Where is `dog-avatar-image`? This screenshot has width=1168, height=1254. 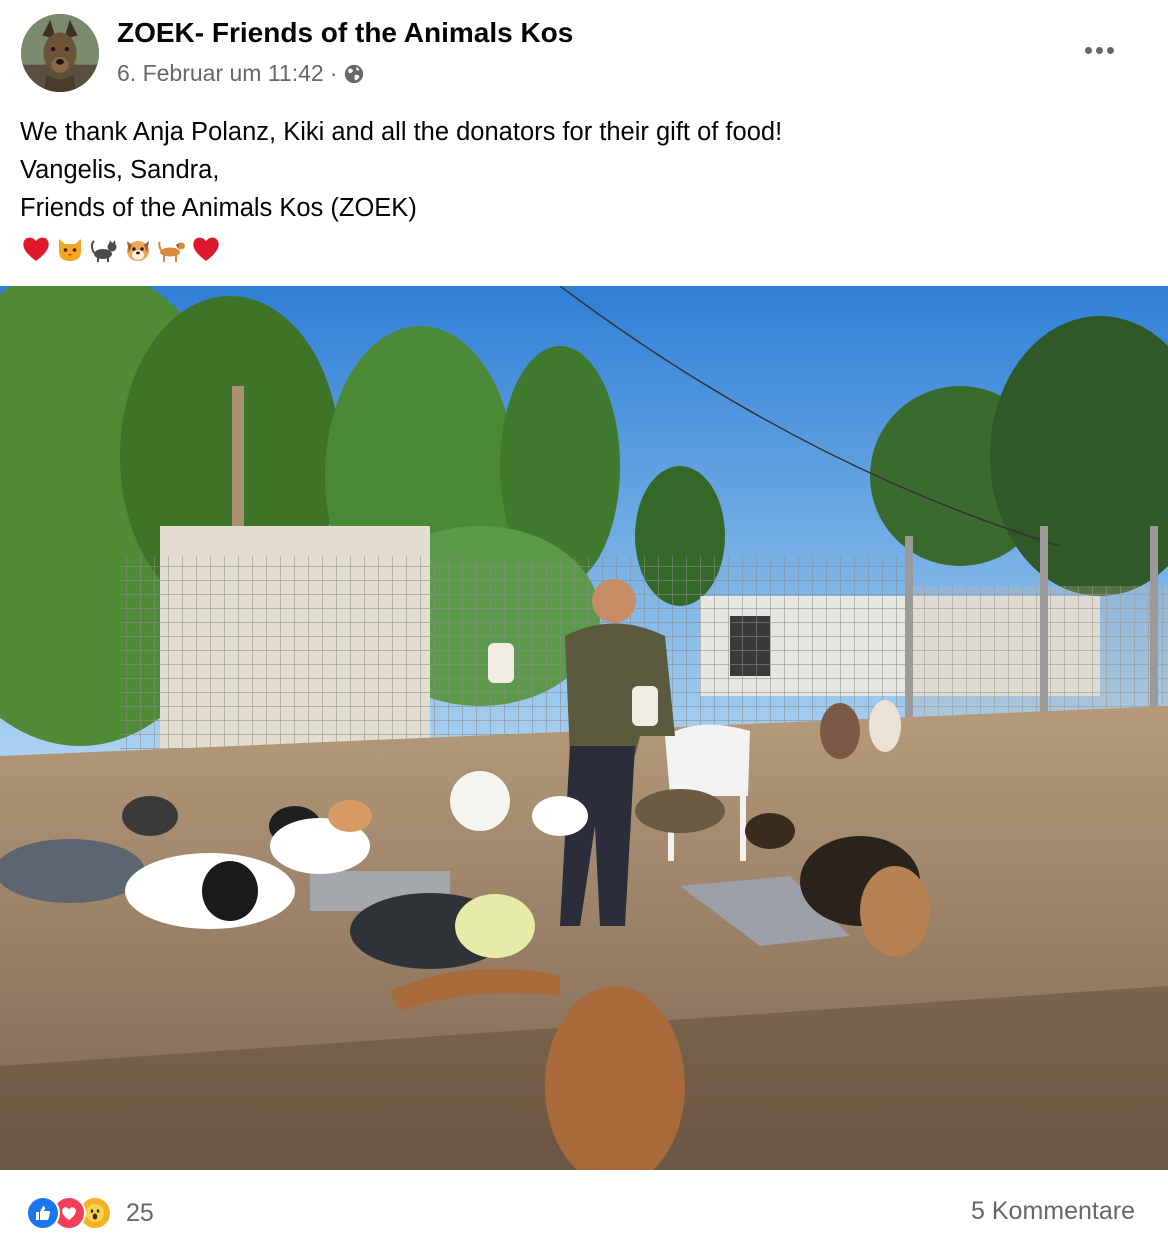
dog-avatar-image is located at coordinates (60, 53).